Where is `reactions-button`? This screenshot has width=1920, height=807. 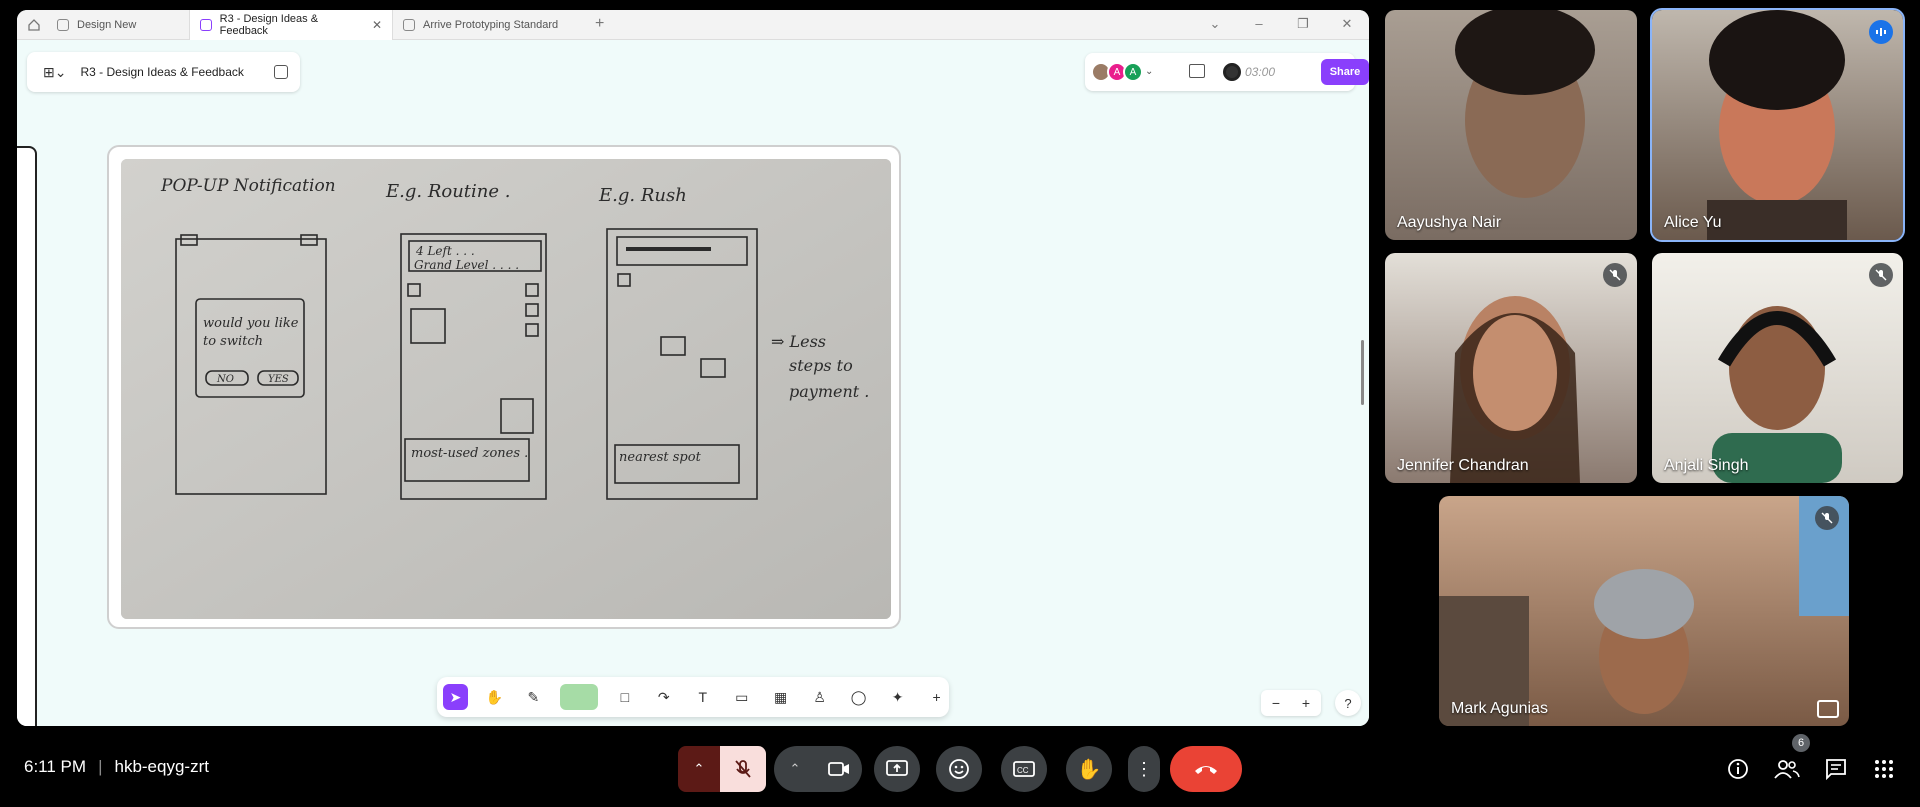 reactions-button is located at coordinates (959, 769).